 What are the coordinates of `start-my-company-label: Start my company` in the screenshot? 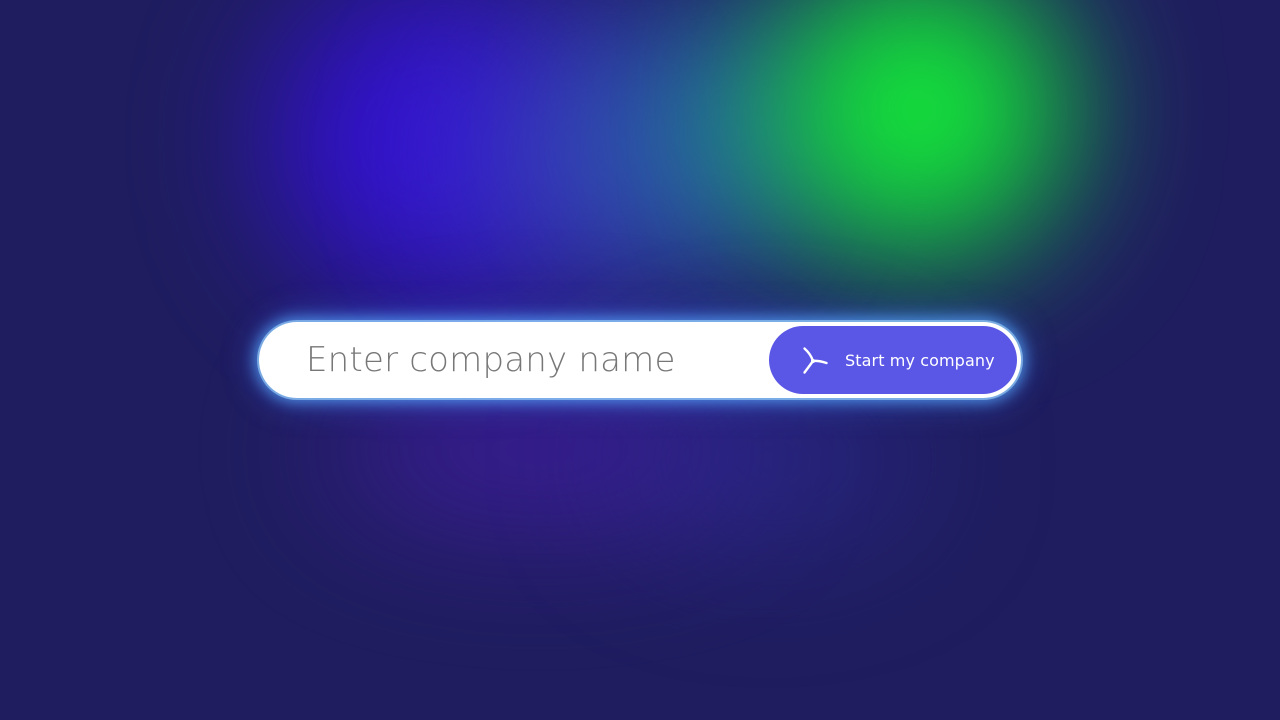 It's located at (920, 360).